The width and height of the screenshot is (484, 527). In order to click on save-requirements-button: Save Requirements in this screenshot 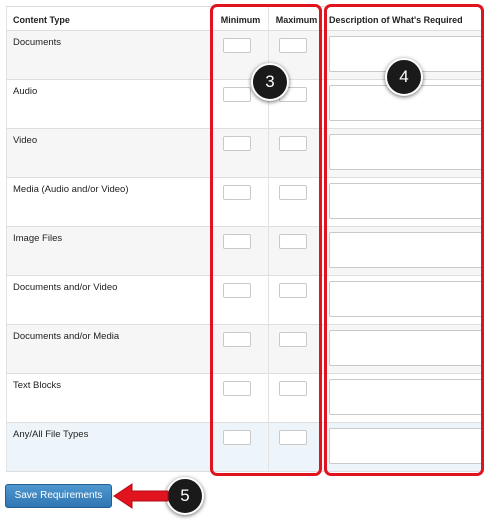, I will do `click(58, 496)`.